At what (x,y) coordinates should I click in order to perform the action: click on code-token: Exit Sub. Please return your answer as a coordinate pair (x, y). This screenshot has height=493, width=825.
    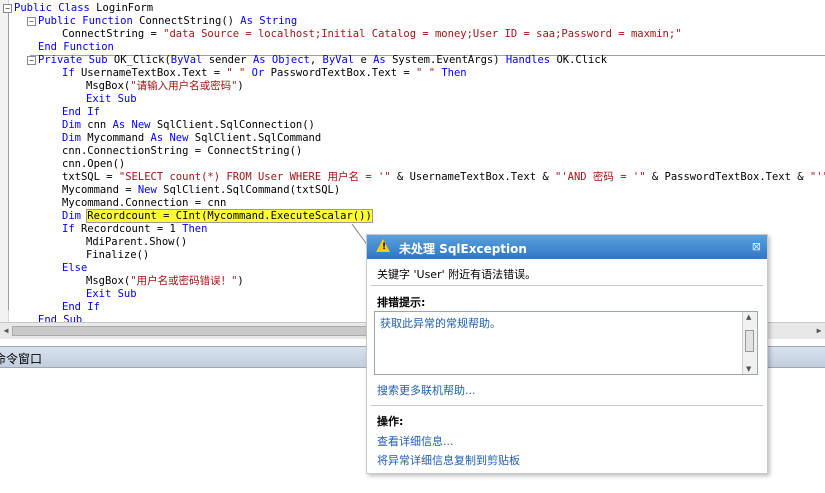
    Looking at the image, I should click on (111, 294).